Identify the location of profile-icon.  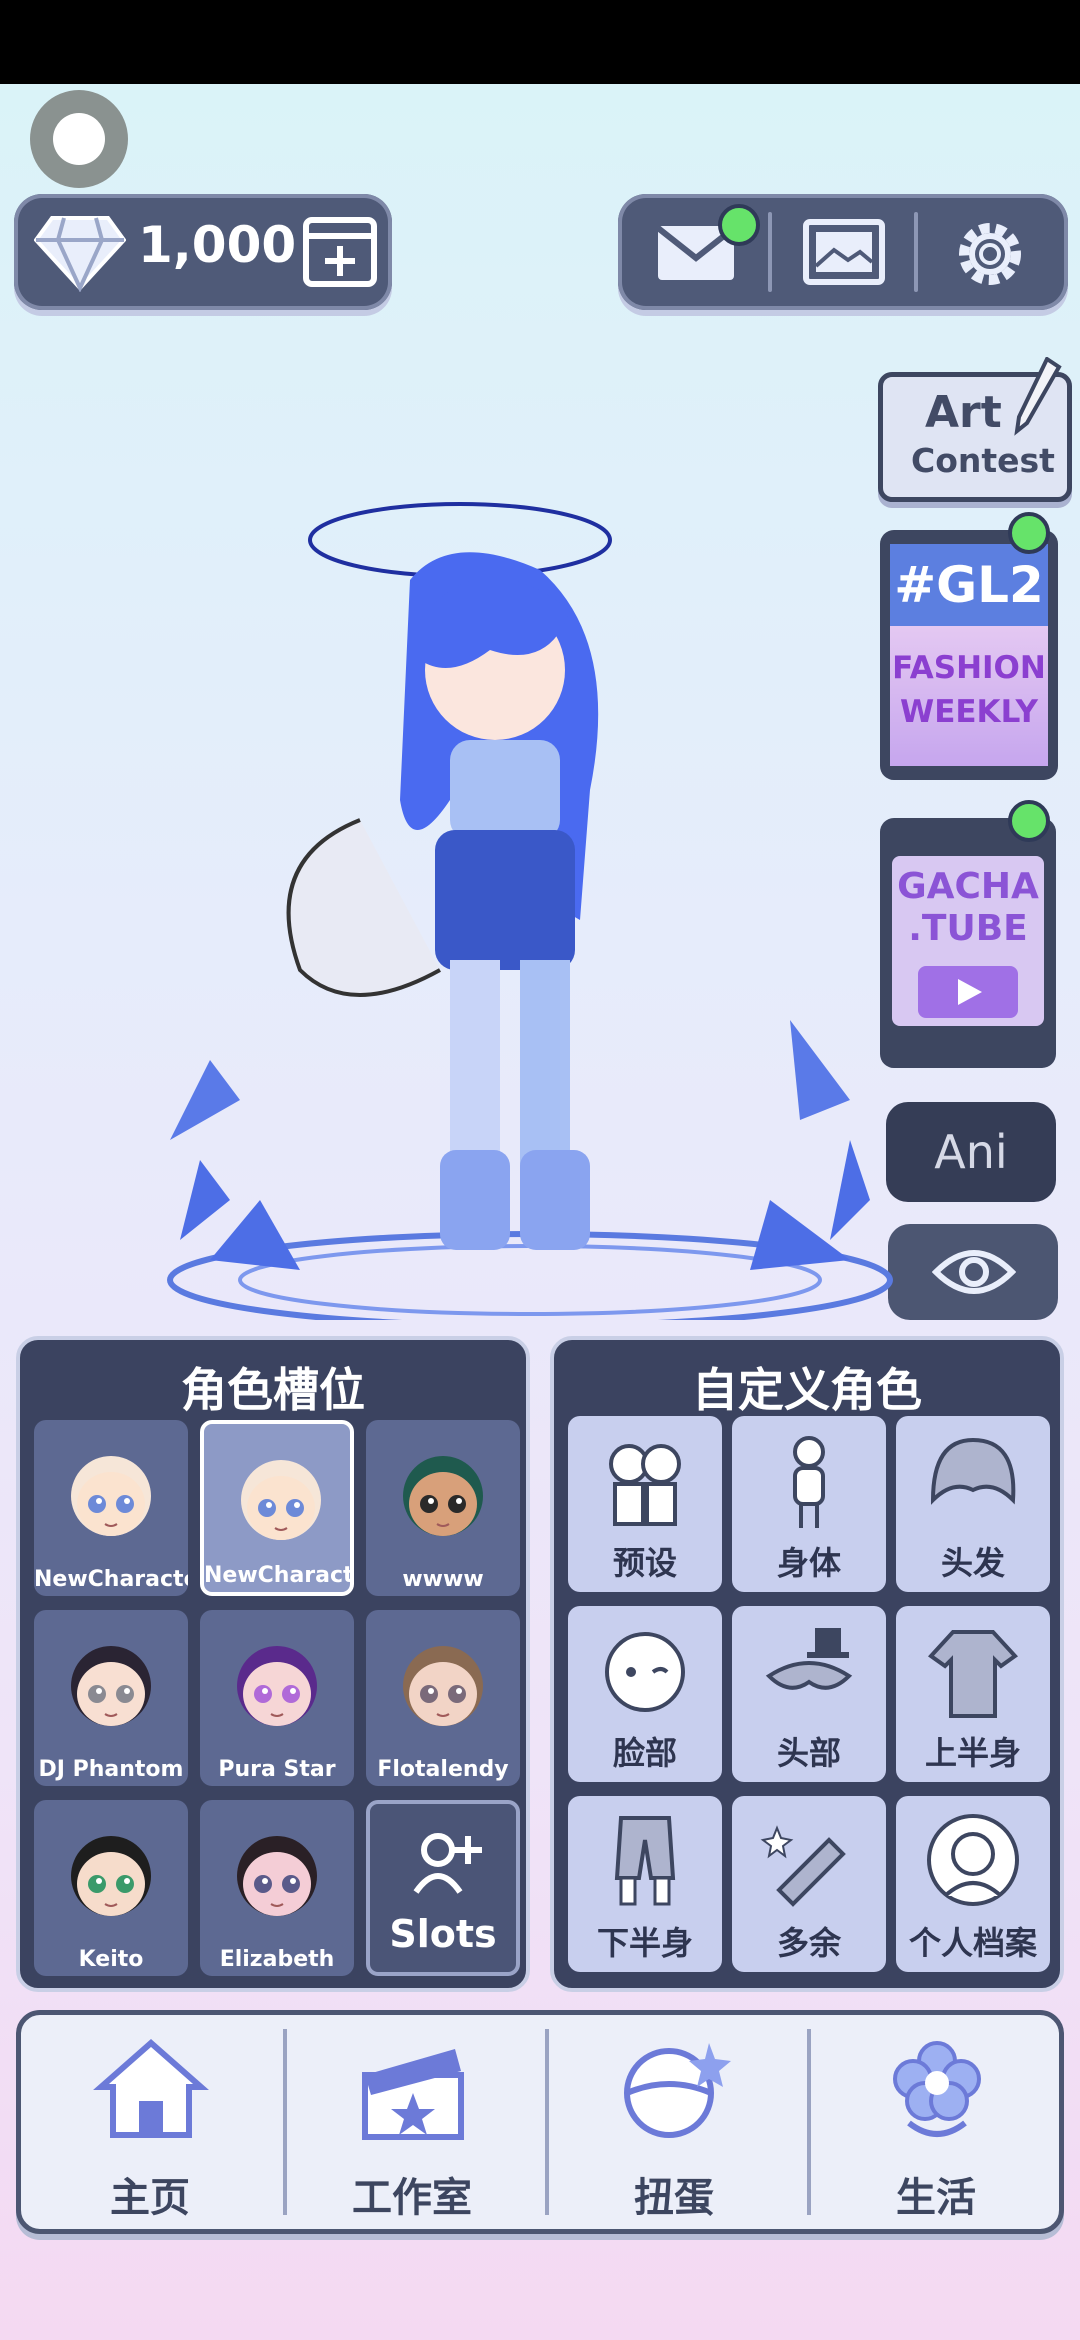
(973, 1860).